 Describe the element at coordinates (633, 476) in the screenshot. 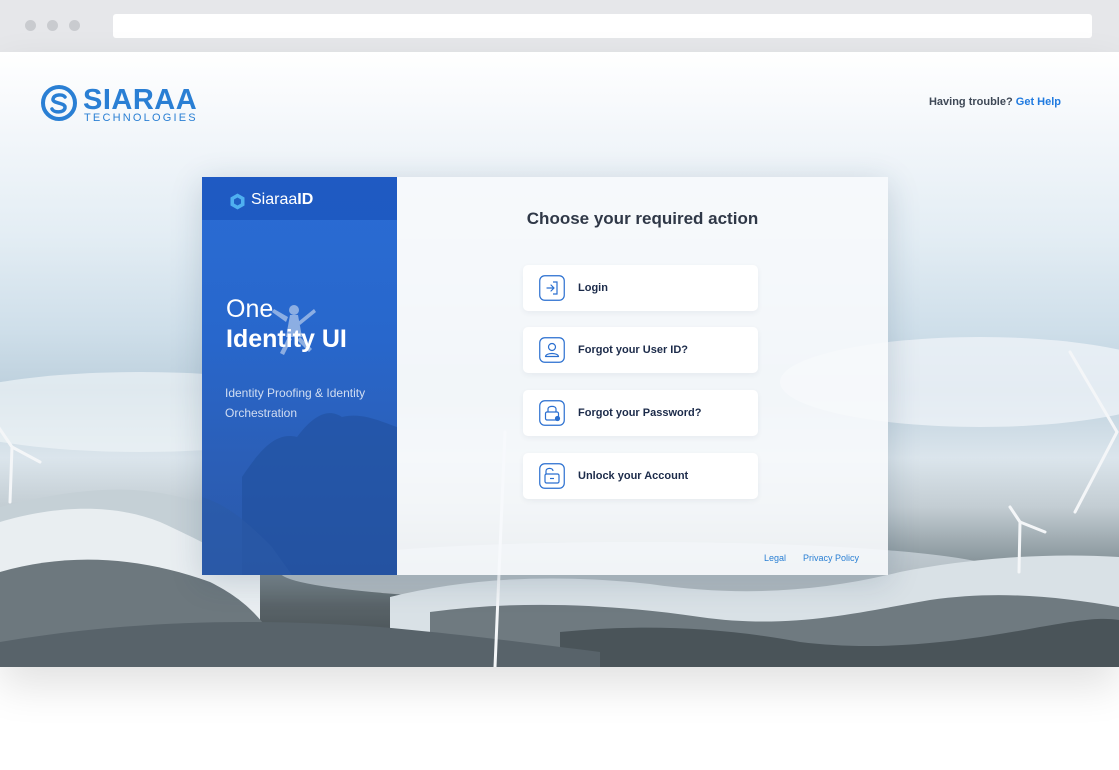

I see `unlock-account-label: Unlock your Account` at that location.